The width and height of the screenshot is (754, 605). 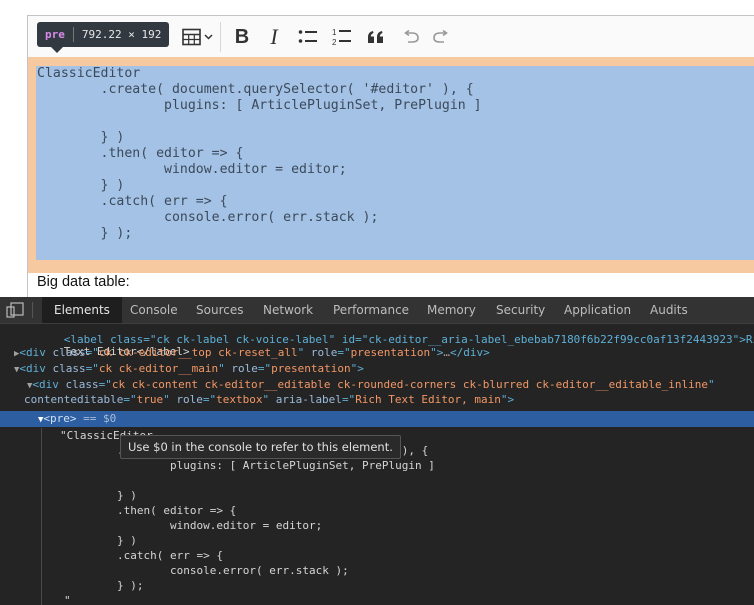 I want to click on code-line: console.error( err.stack );, so click(x=208, y=217).